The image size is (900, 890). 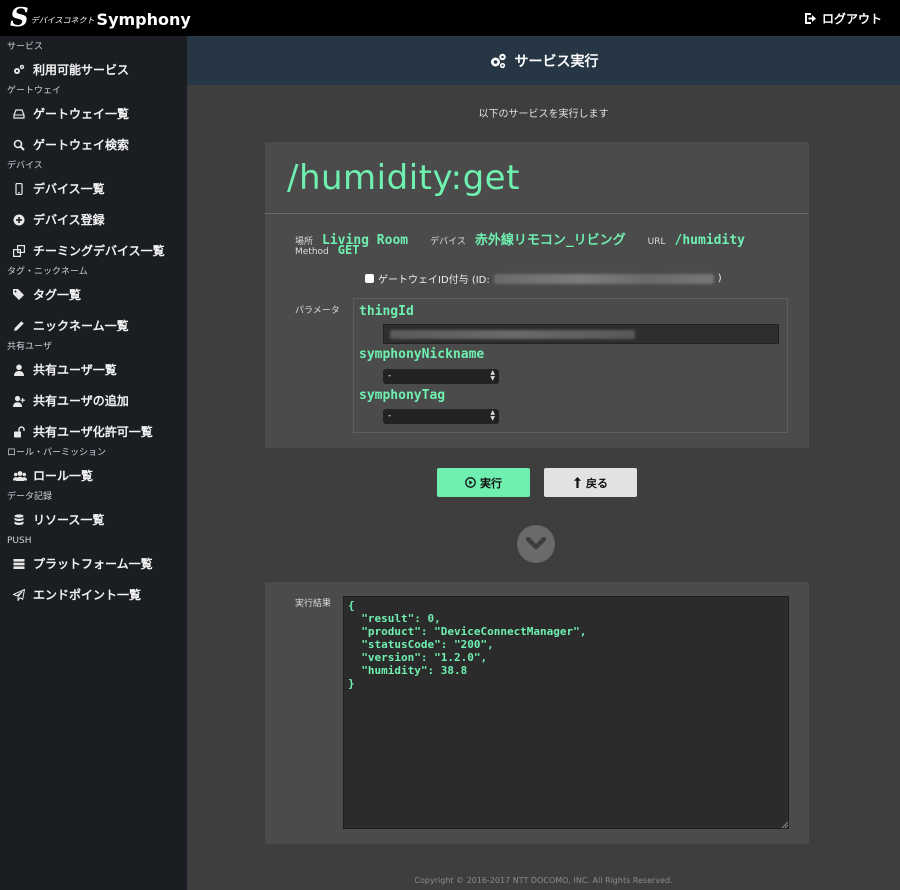 What do you see at coordinates (81, 70) in the screenshot?
I see `sidebar-item-label: 利用可能サービス` at bounding box center [81, 70].